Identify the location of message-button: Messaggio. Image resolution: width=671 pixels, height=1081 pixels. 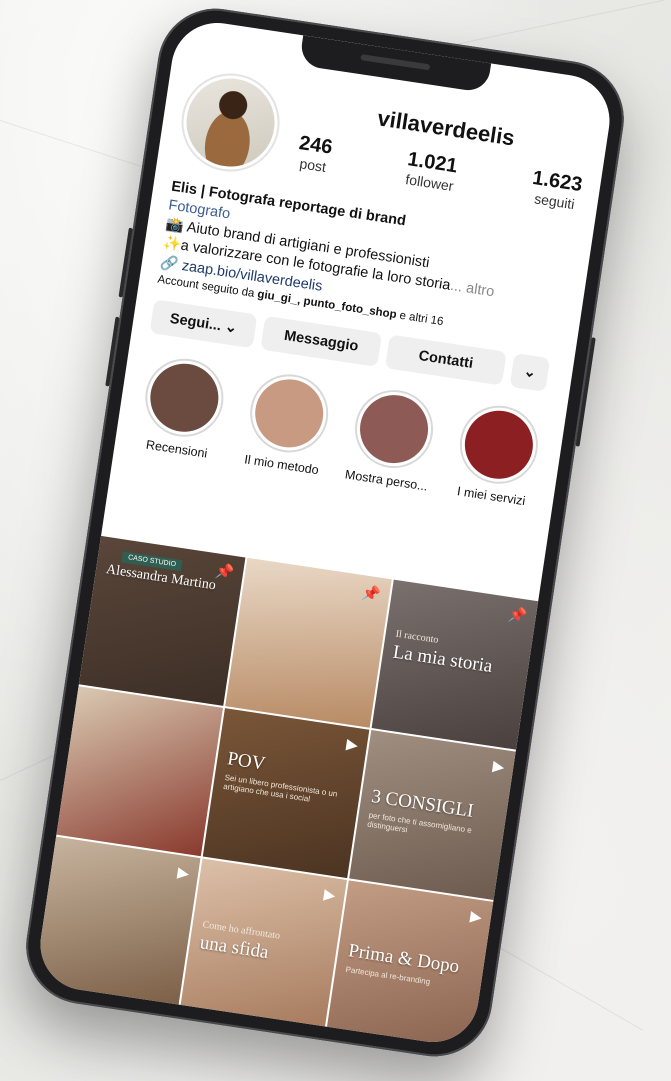
(321, 341).